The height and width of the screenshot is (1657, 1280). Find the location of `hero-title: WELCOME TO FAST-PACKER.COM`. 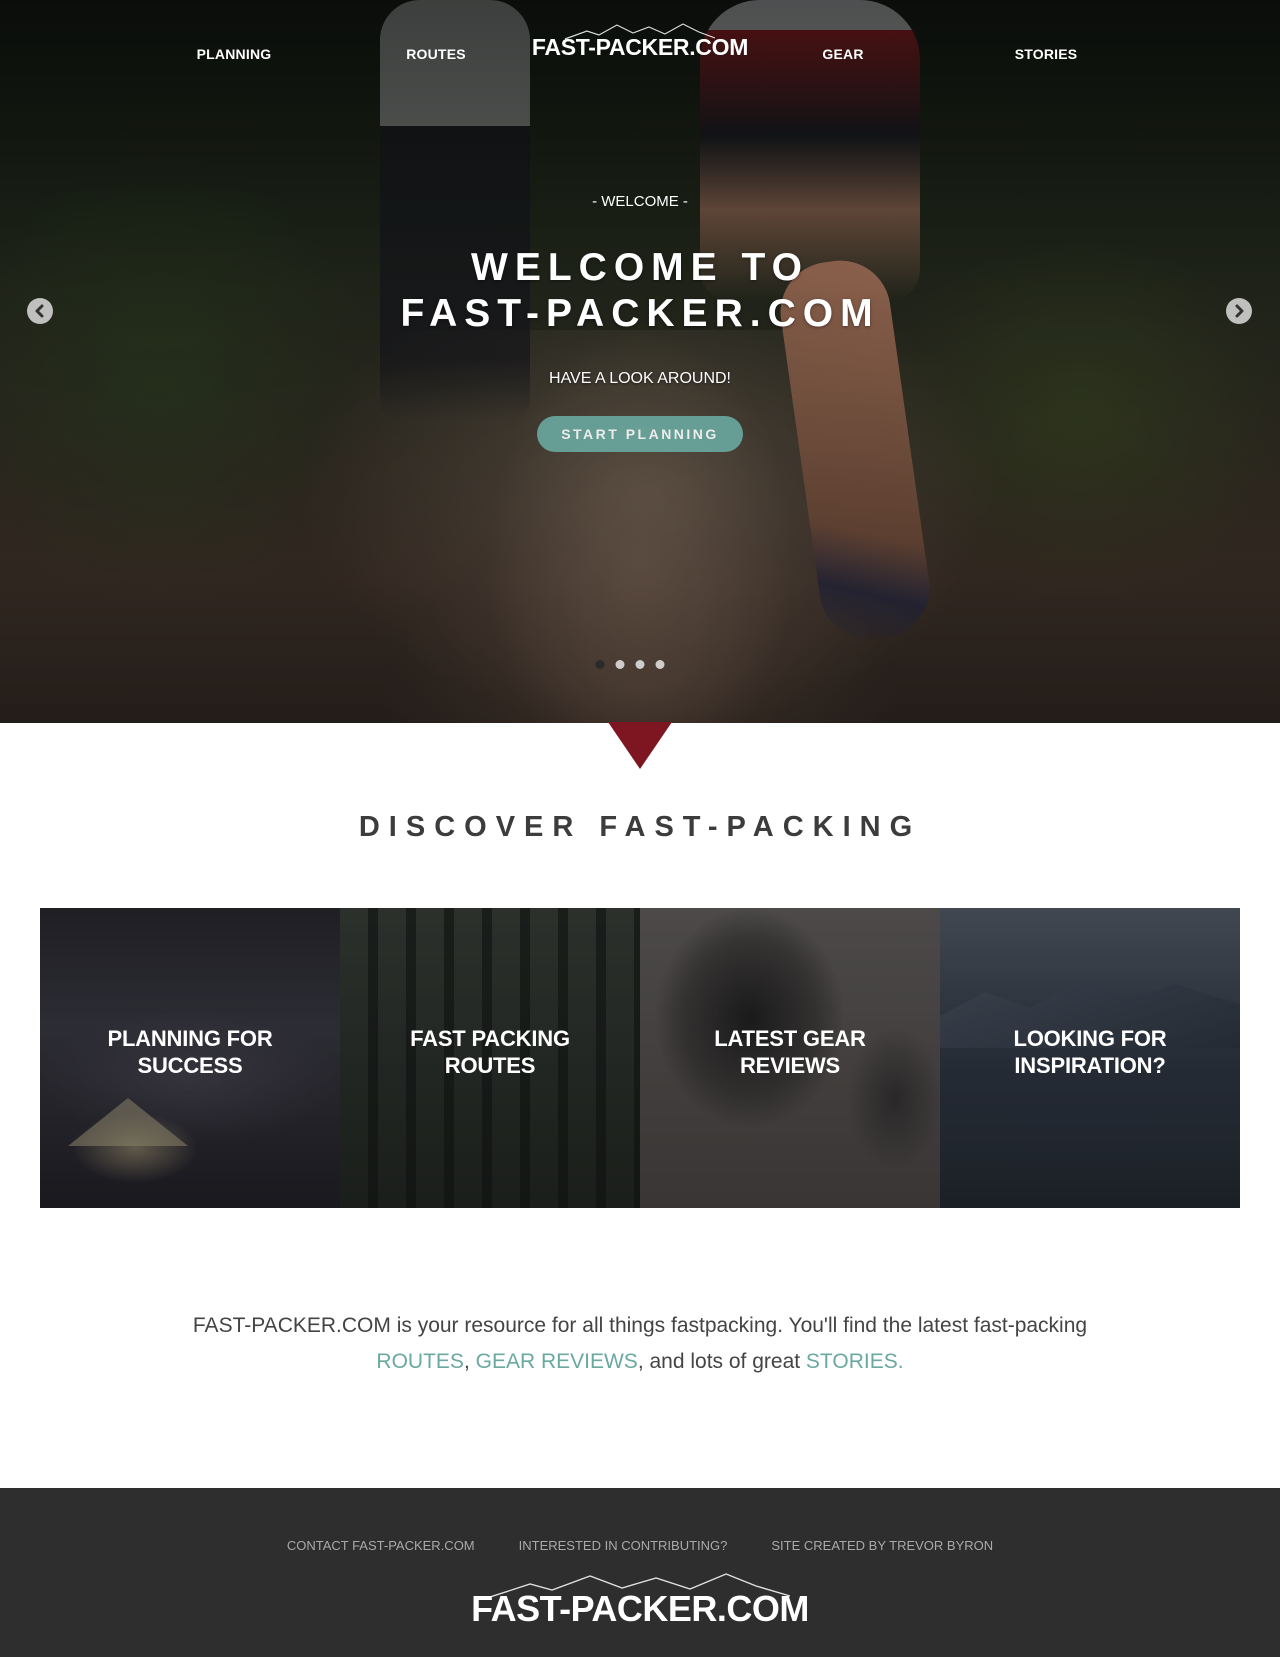

hero-title: WELCOME TO FAST-PACKER.COM is located at coordinates (639, 291).